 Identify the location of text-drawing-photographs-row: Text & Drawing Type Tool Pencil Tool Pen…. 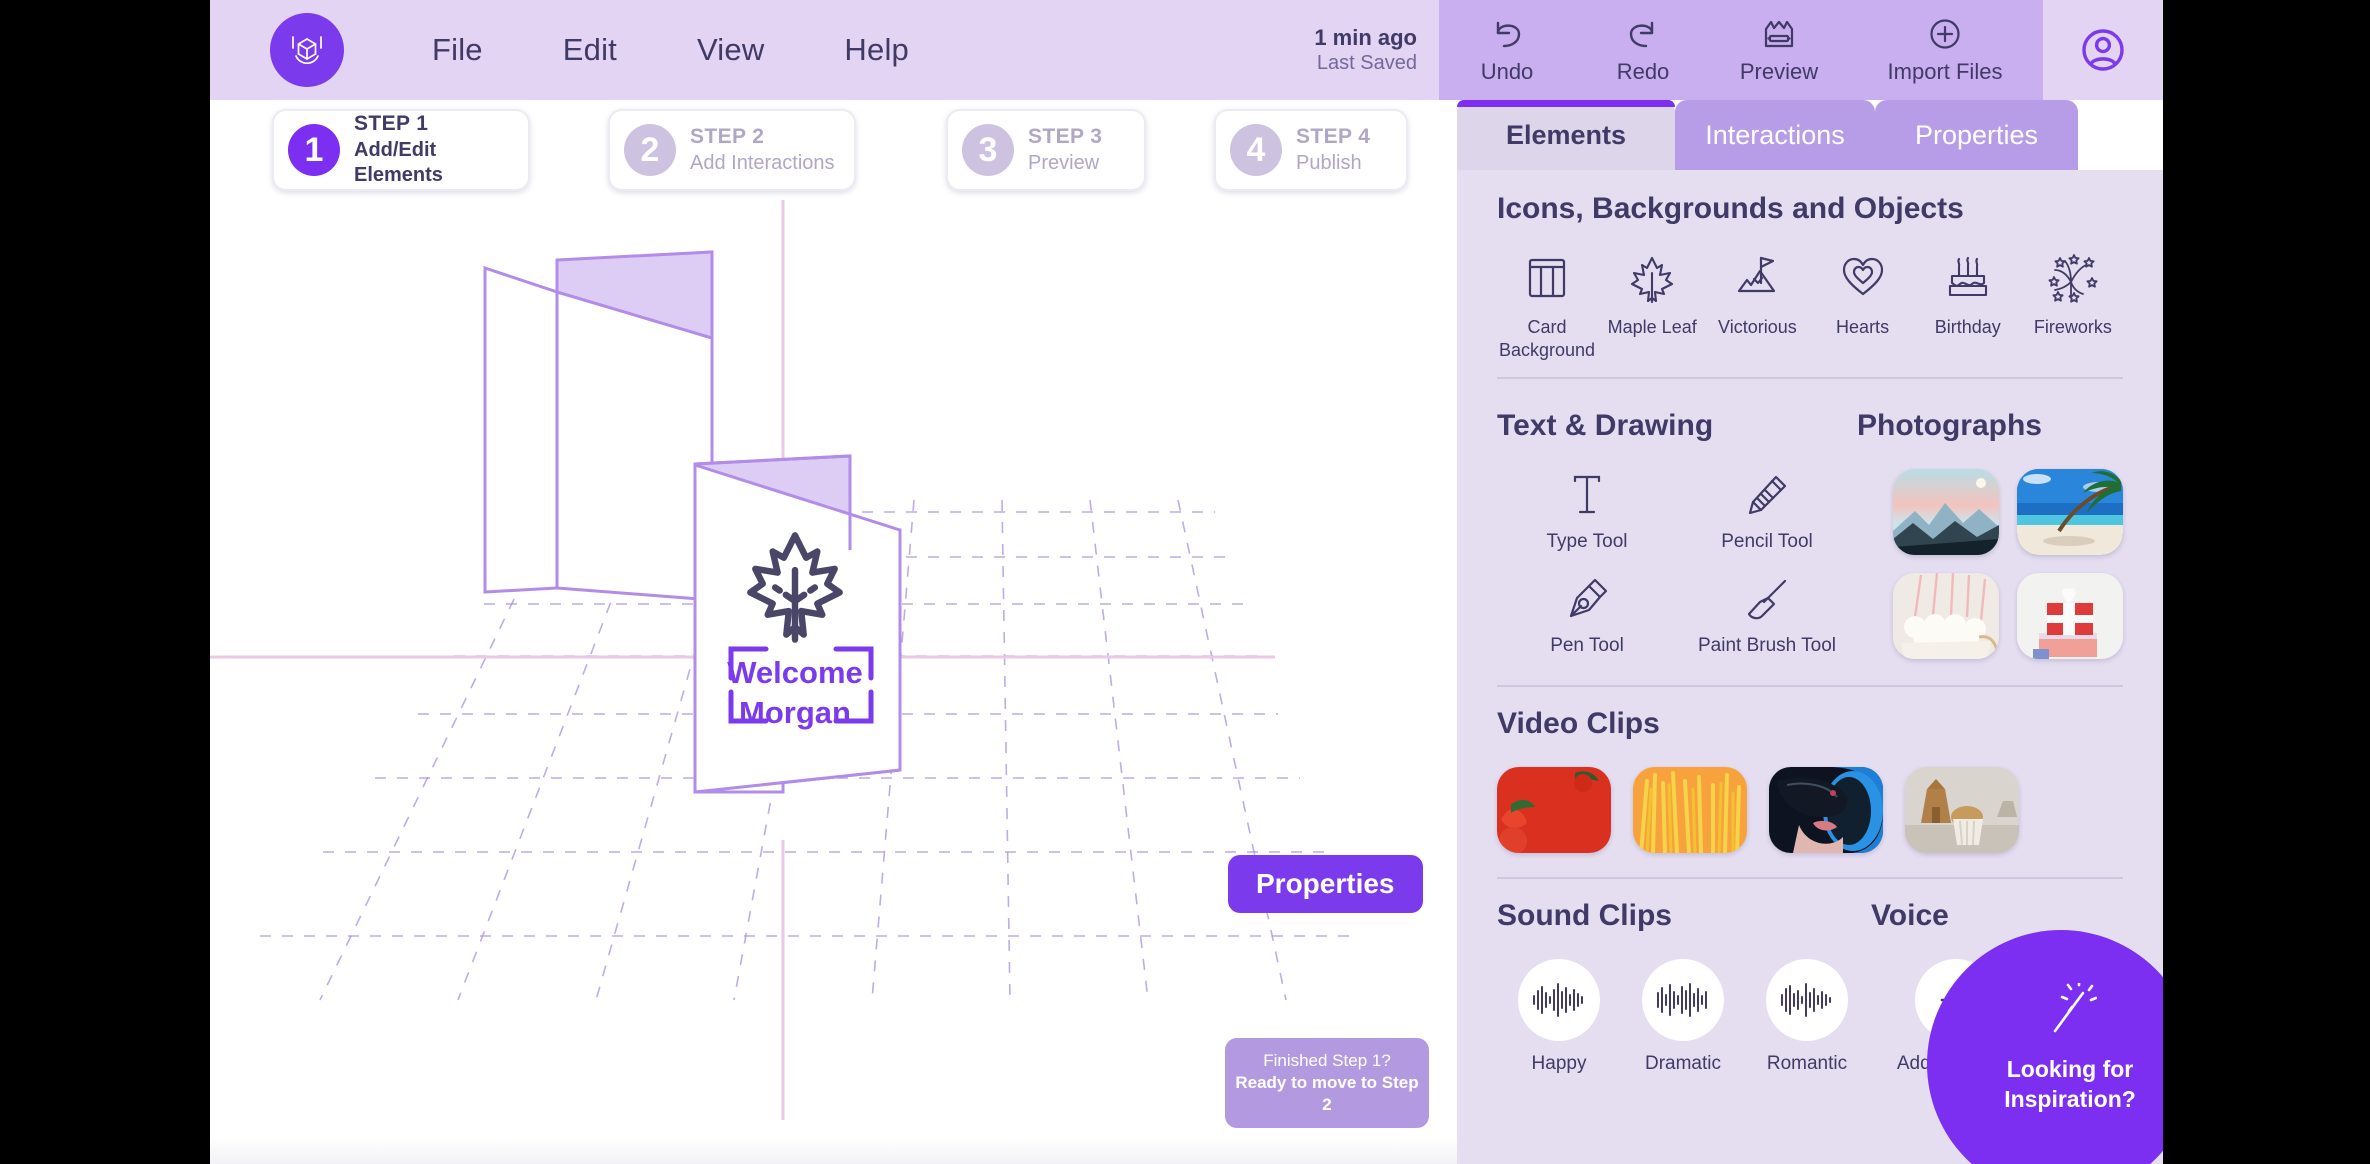
(1810, 534).